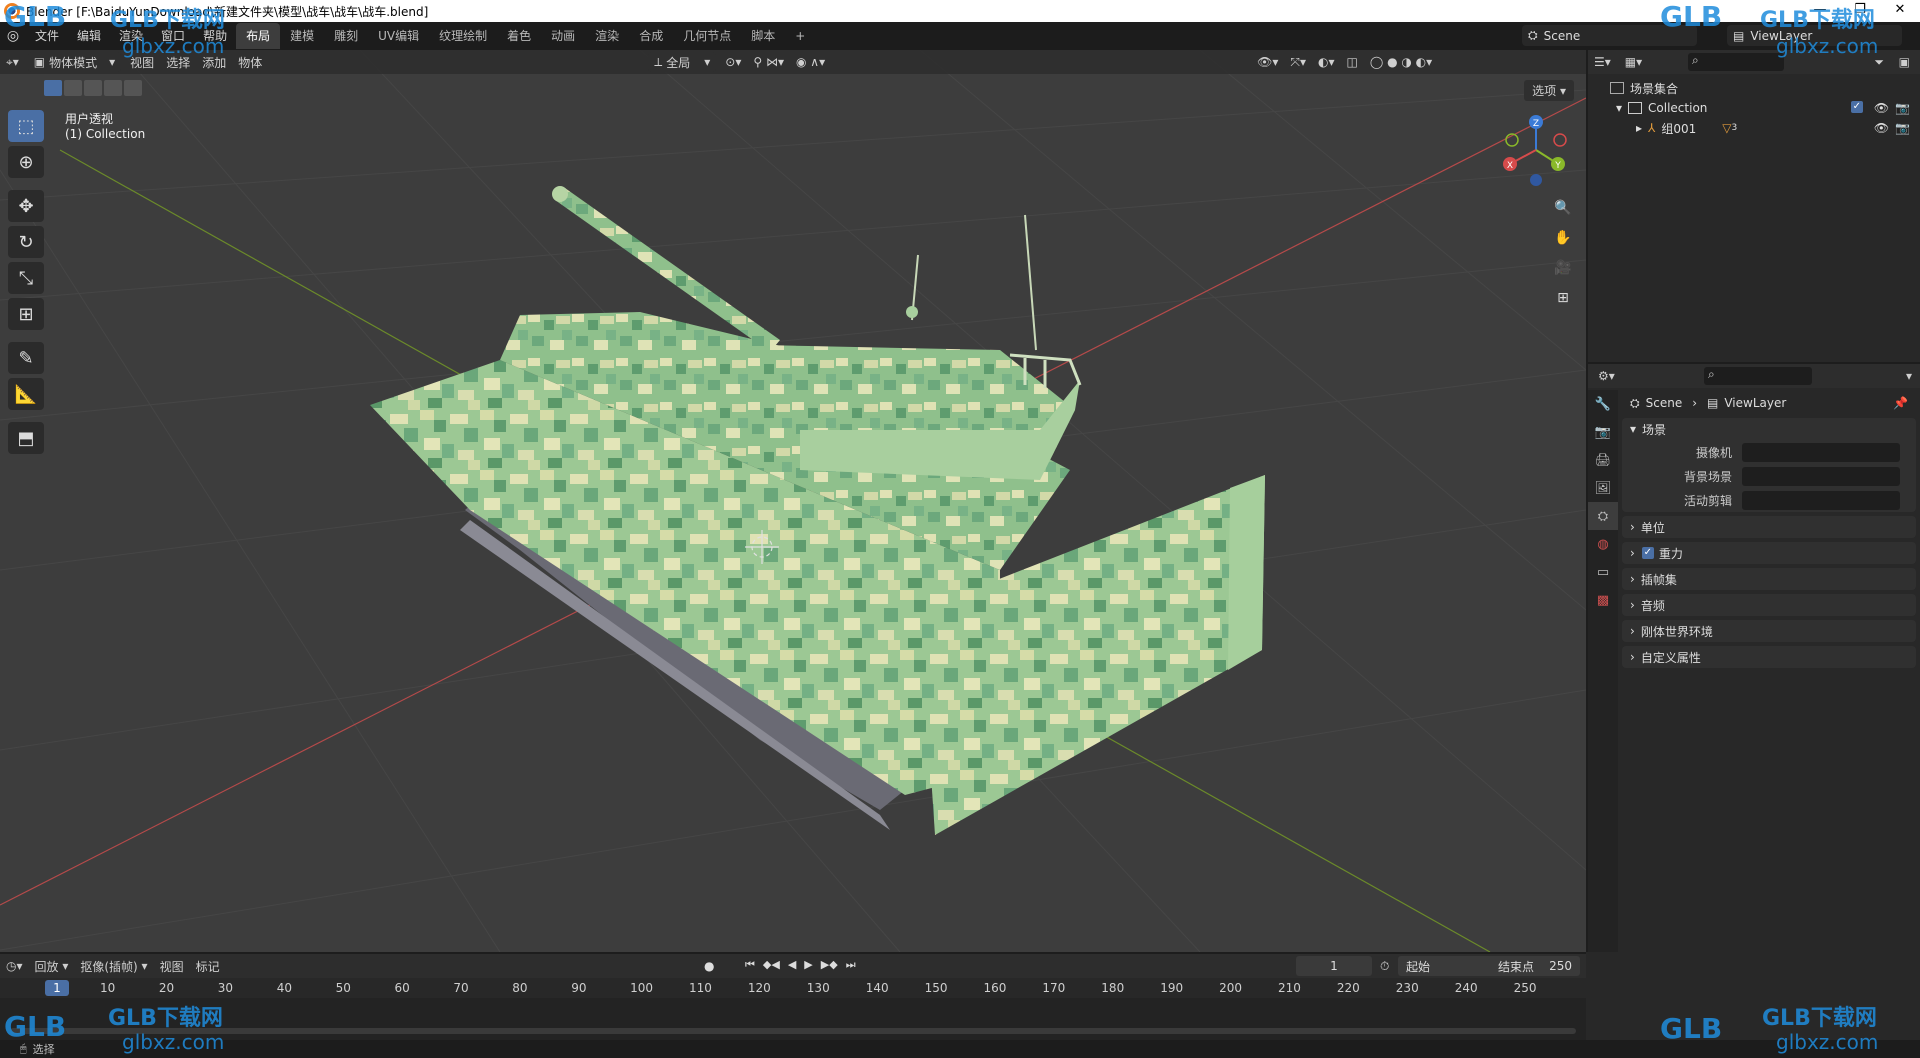 Image resolution: width=1920 pixels, height=1058 pixels. I want to click on tab-animation: 动画, so click(563, 36).